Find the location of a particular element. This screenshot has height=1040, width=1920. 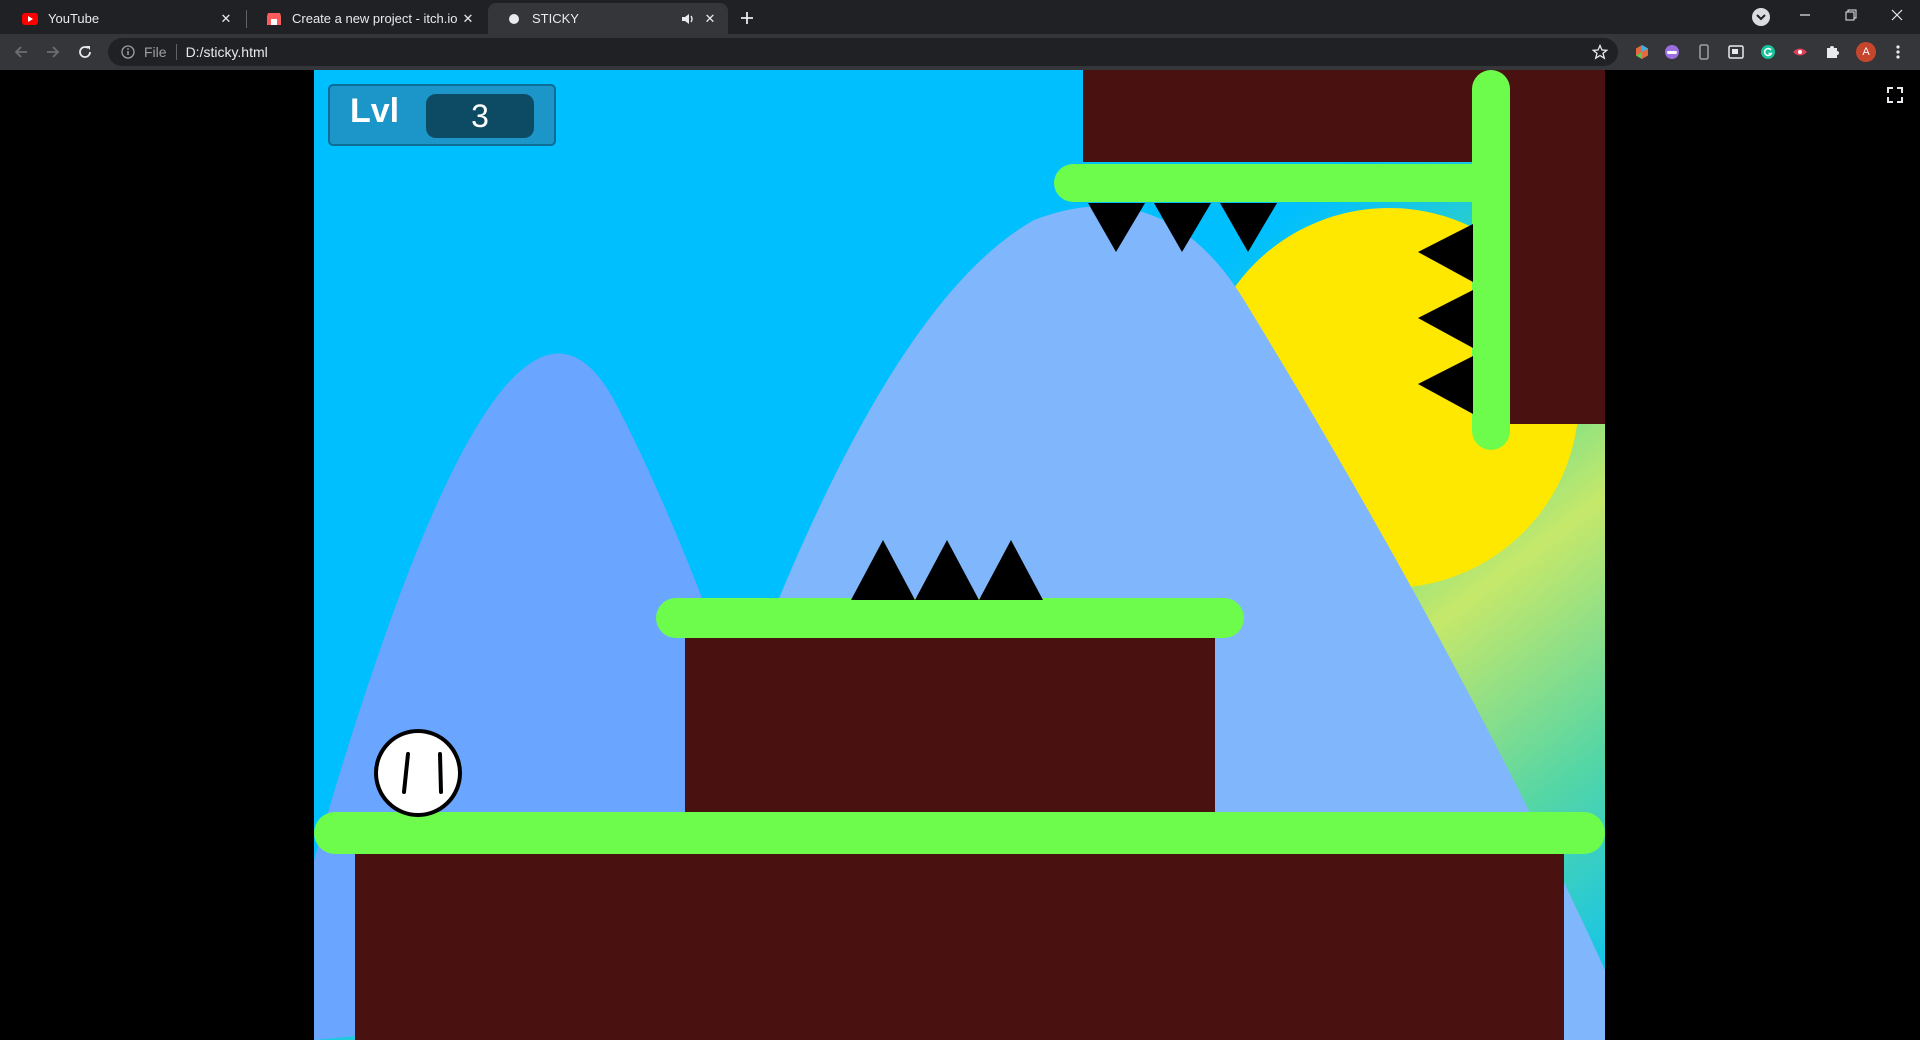

back-button is located at coordinates (21, 52).